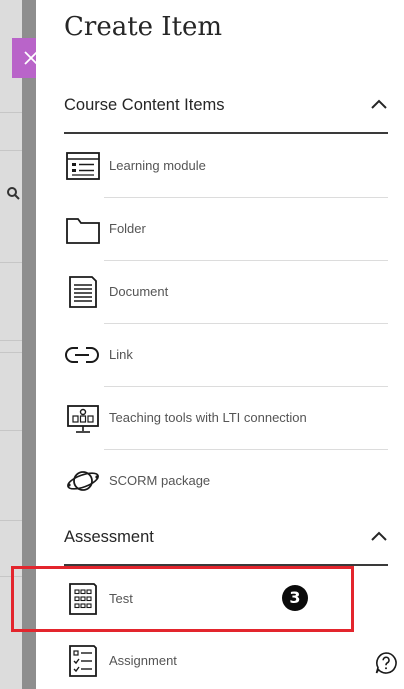 Image resolution: width=404 pixels, height=689 pixels. Describe the element at coordinates (226, 107) in the screenshot. I see `section-course-content-items: Course Content Items` at that location.